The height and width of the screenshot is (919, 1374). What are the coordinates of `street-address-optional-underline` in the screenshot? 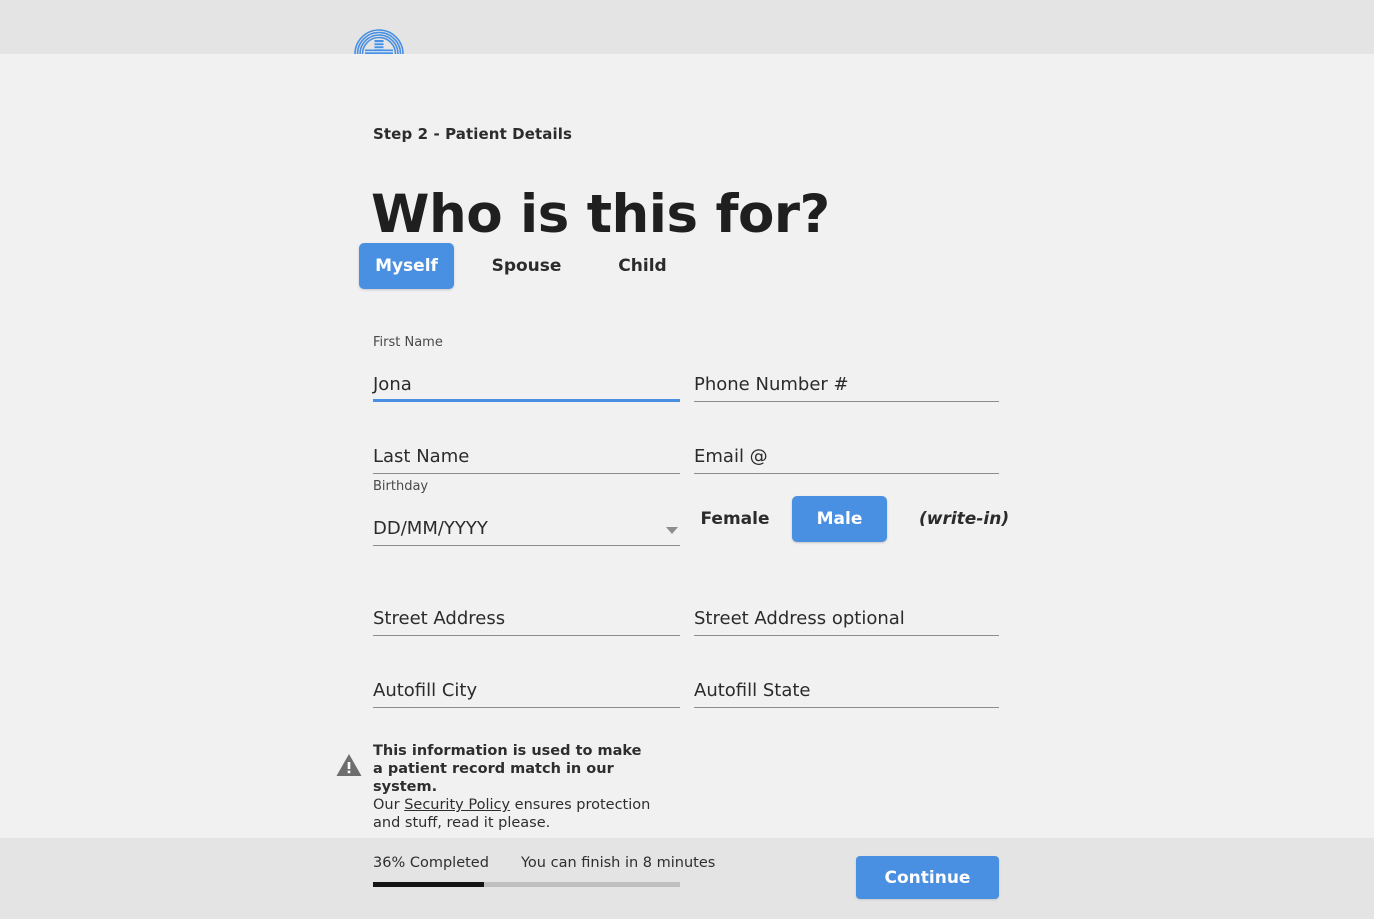 It's located at (846, 635).